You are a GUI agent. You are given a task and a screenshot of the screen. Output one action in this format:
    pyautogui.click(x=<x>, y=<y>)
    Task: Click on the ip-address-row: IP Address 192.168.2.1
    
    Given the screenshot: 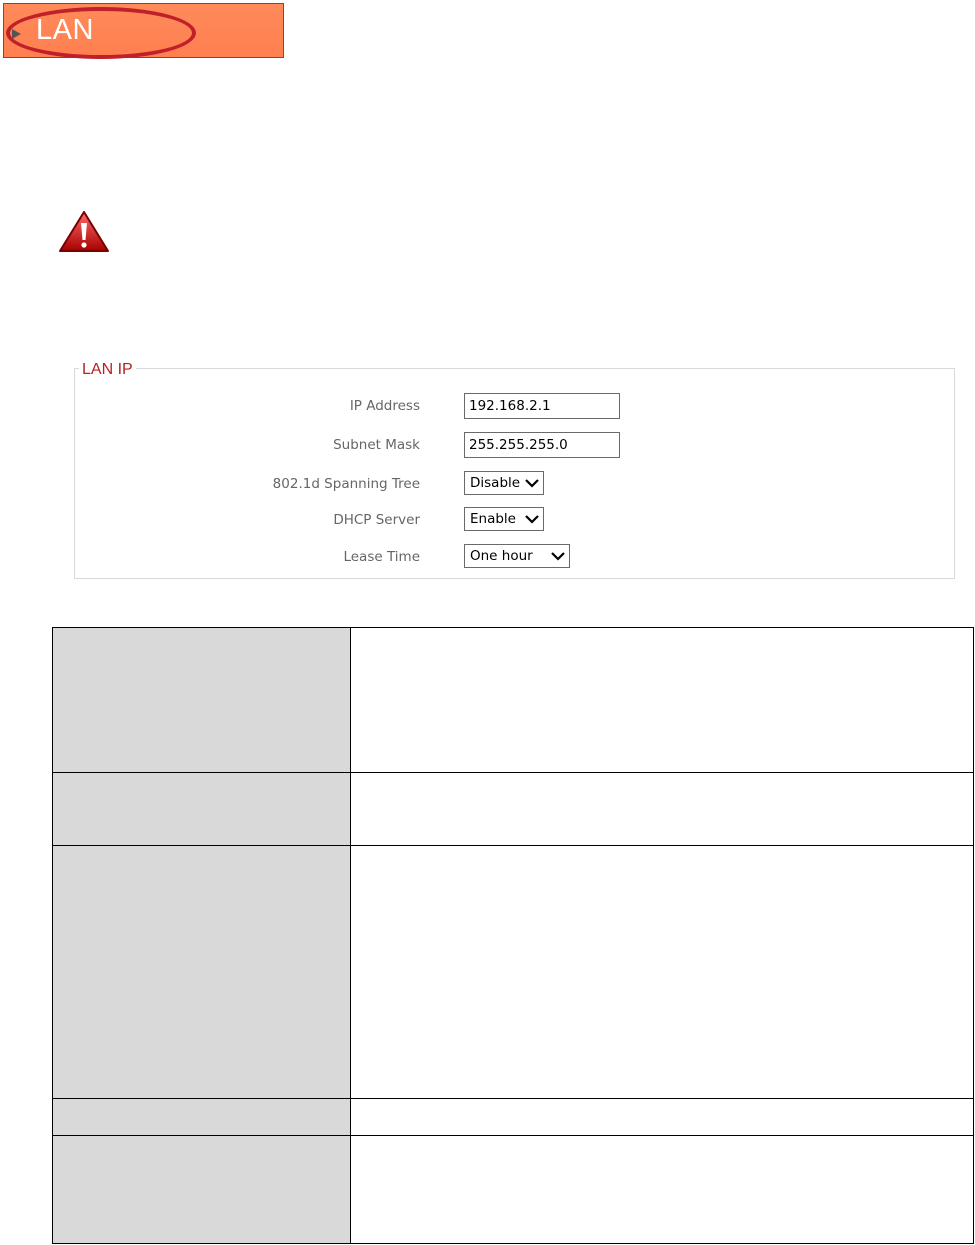 What is the action you would take?
    pyautogui.click(x=514, y=406)
    